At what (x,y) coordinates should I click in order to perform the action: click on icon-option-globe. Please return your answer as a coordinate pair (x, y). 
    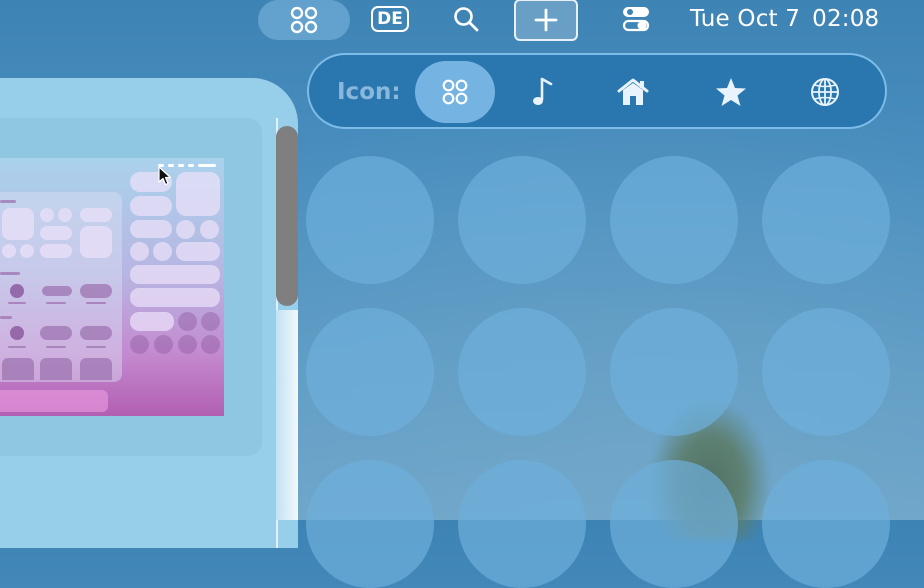
    Looking at the image, I should click on (825, 92).